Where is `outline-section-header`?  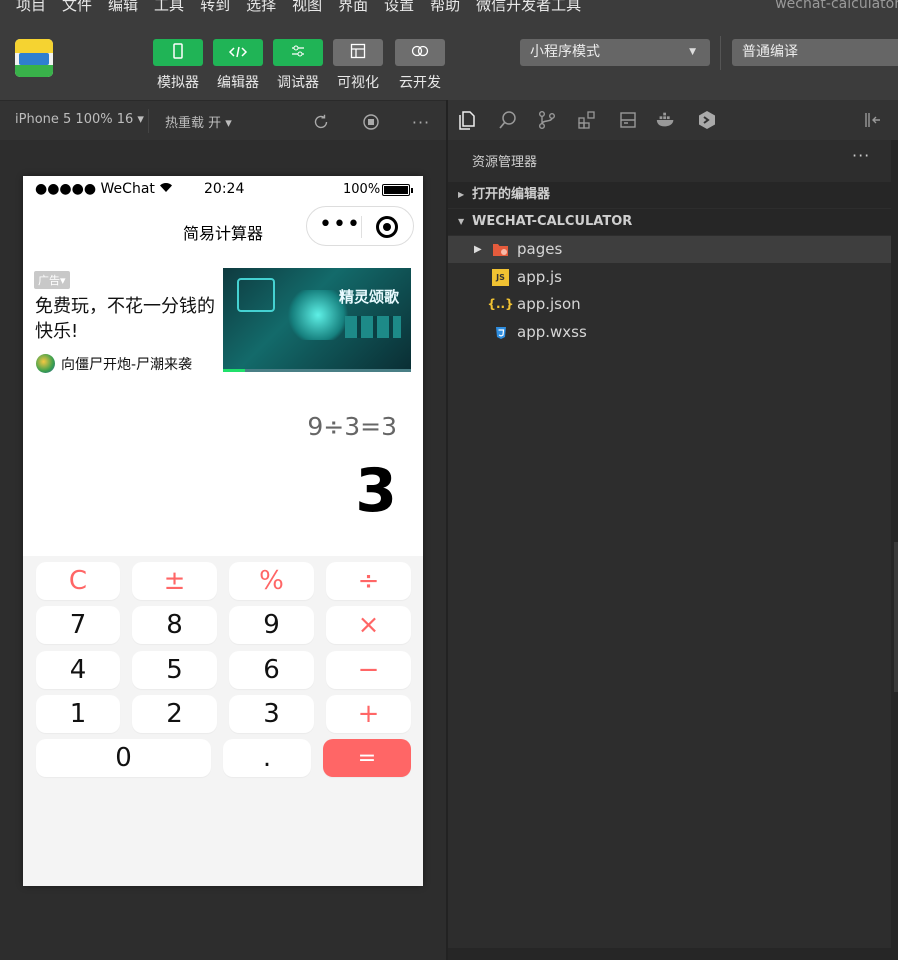
outline-section-header is located at coordinates (669, 954).